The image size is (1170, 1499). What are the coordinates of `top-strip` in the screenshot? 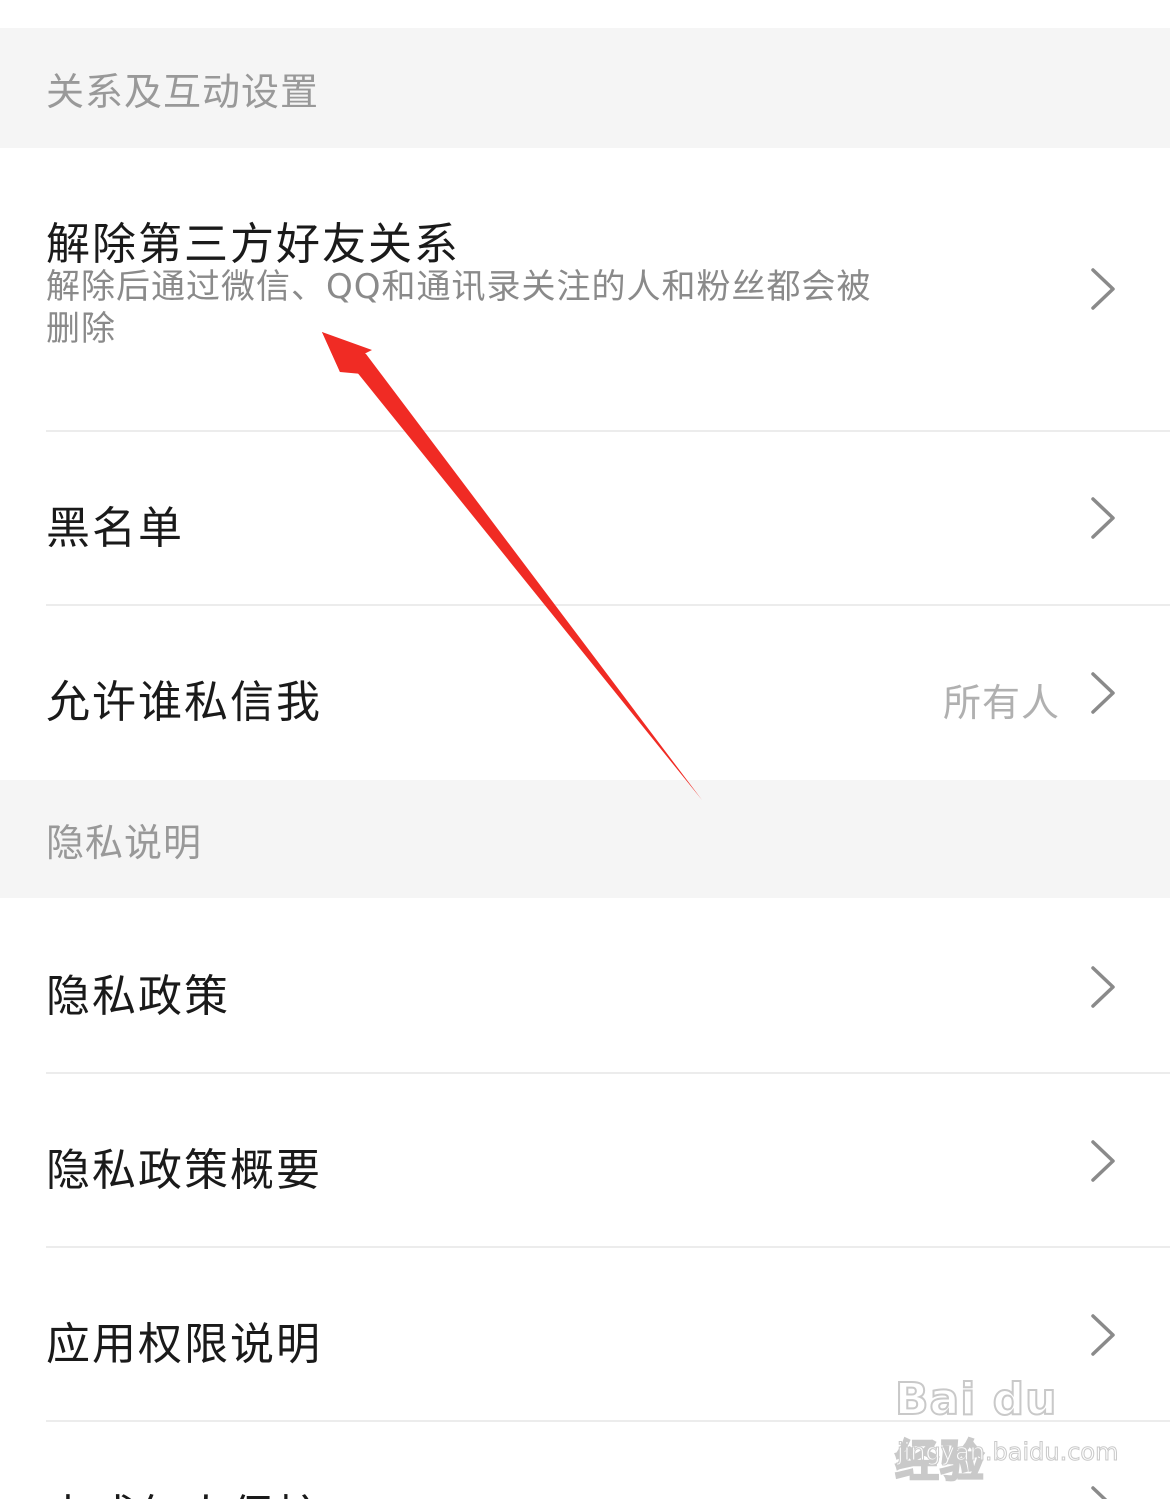 It's located at (585, 14).